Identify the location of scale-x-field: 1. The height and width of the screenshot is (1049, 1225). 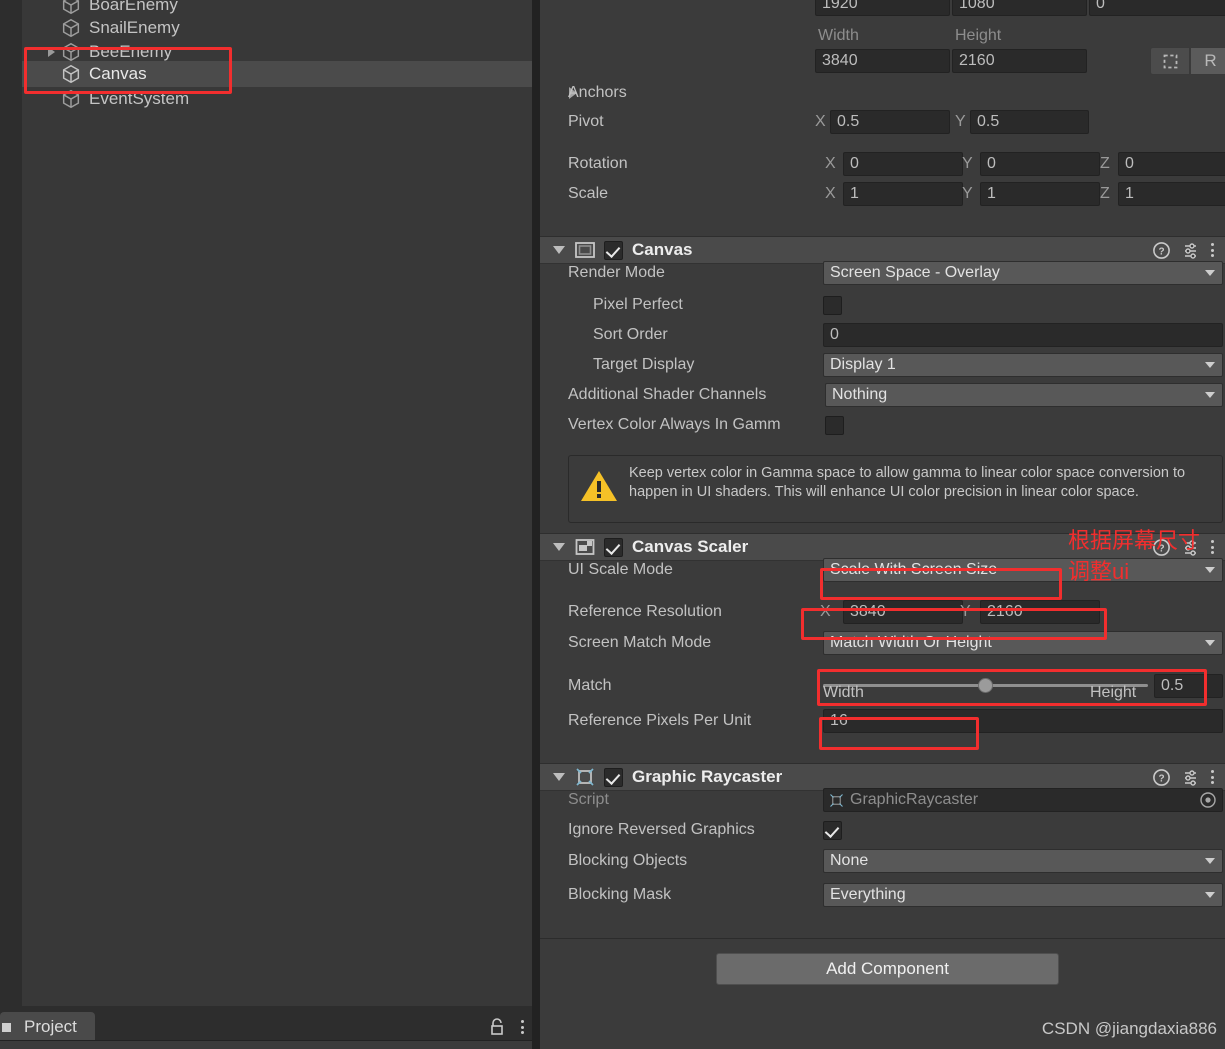
(903, 194).